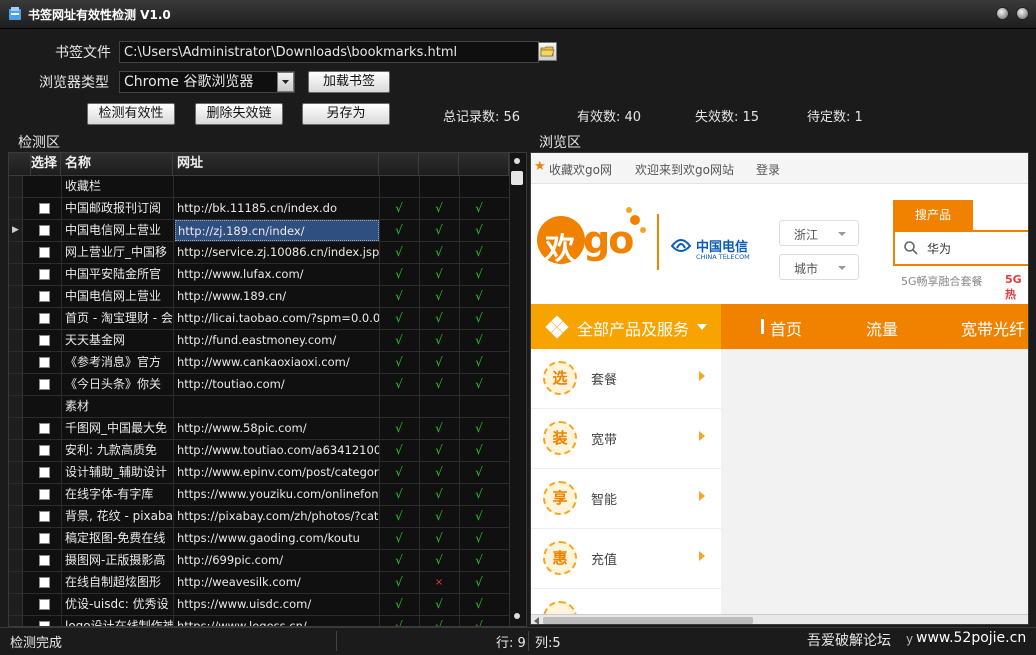  What do you see at coordinates (580, 169) in the screenshot?
I see `favorite-site-link: 收藏欢go网` at bounding box center [580, 169].